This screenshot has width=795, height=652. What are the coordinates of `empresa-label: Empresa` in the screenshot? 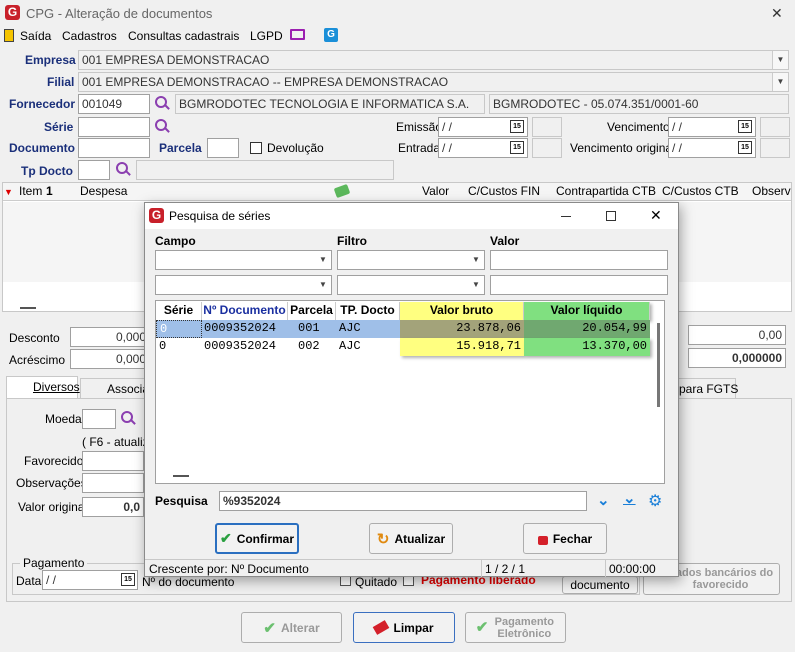 It's located at (50, 60).